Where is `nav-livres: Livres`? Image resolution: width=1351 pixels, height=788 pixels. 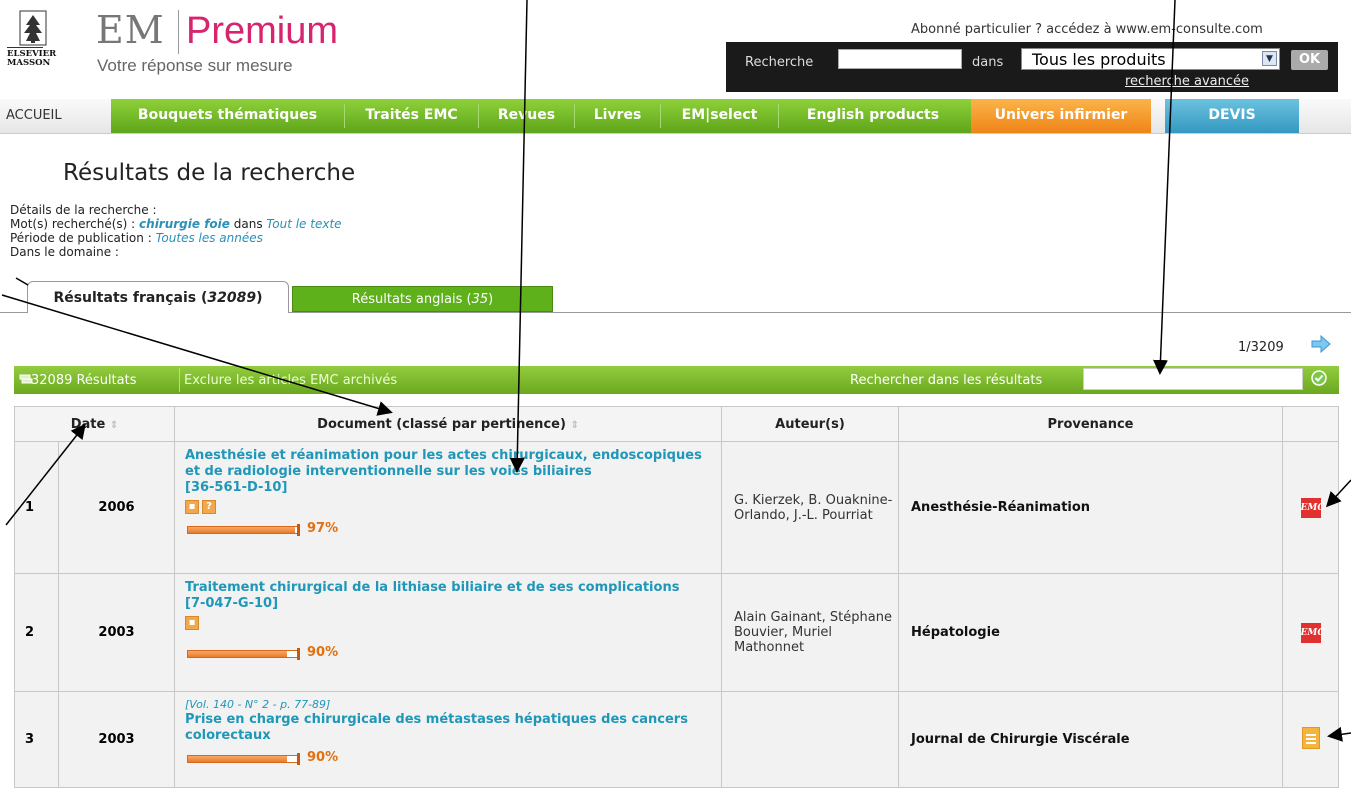
nav-livres: Livres is located at coordinates (617, 116).